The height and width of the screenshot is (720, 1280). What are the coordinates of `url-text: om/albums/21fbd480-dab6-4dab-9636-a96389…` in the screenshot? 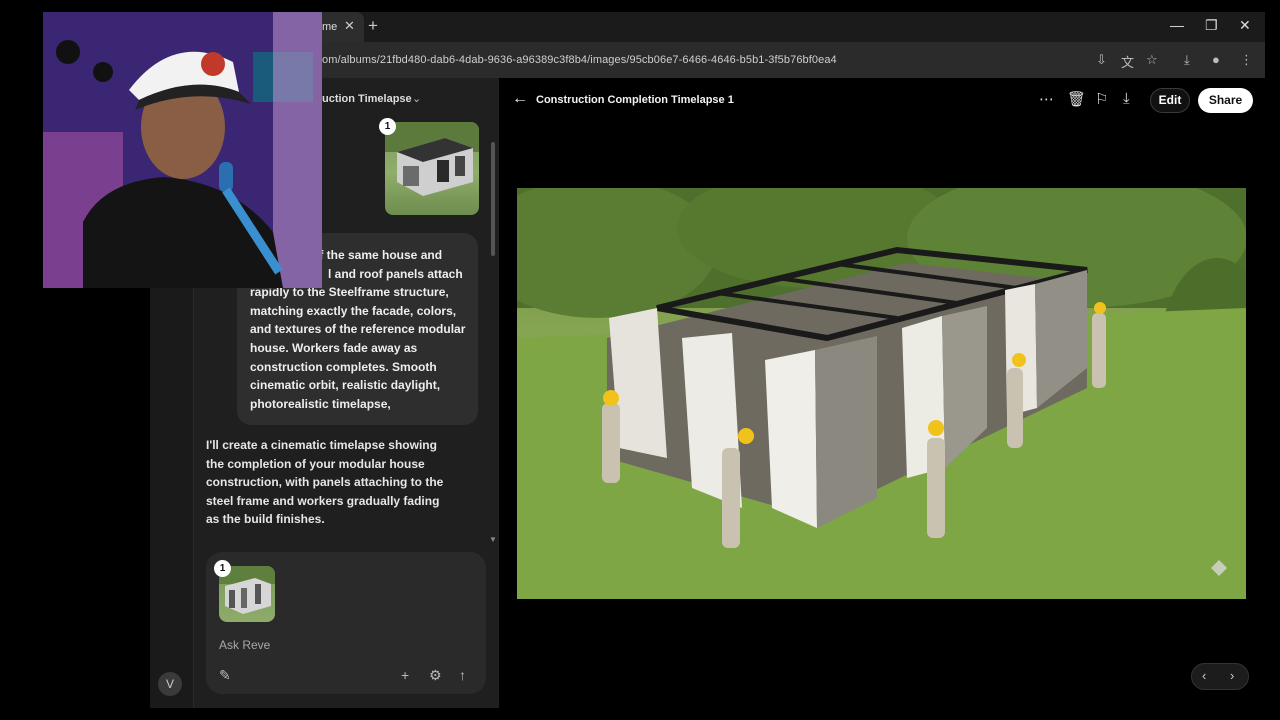 It's located at (579, 60).